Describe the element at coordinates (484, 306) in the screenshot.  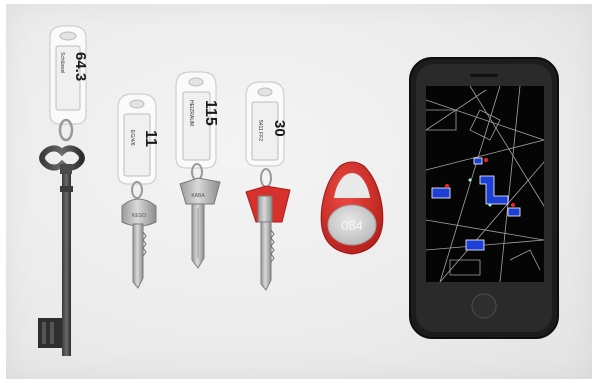
I see `home-button` at that location.